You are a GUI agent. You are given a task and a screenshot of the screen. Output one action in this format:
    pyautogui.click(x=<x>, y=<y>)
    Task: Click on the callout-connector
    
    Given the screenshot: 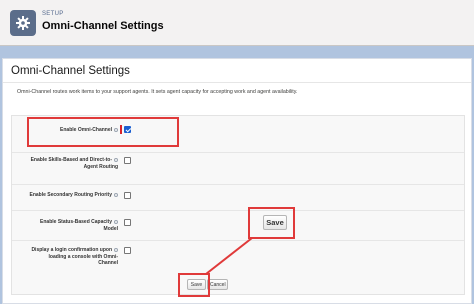 What is the action you would take?
    pyautogui.click(x=229, y=256)
    